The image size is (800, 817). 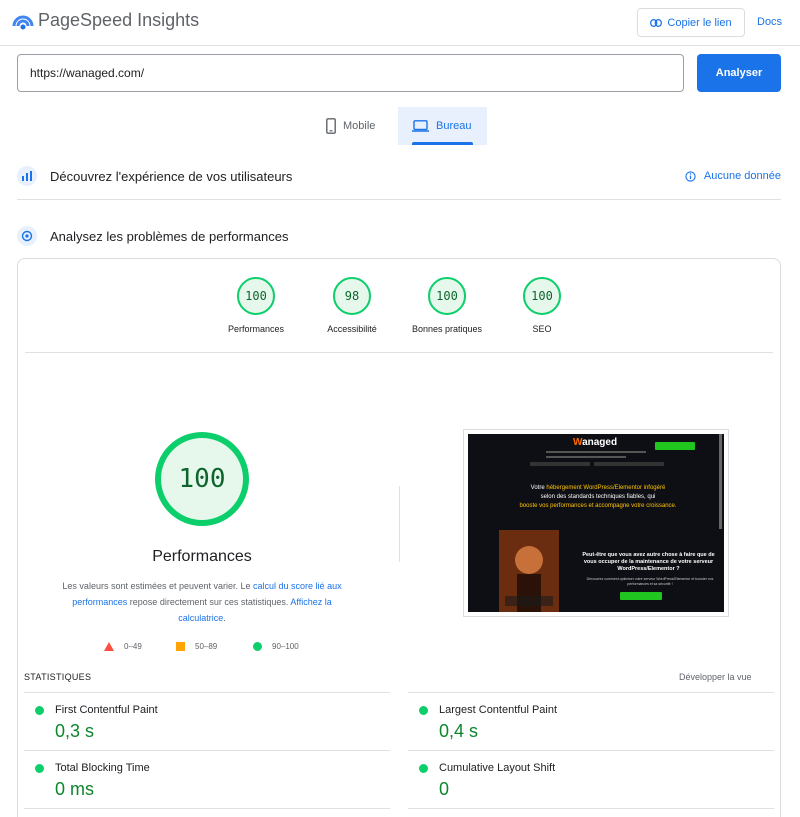 What do you see at coordinates (133, 646) in the screenshot?
I see `legend-range: 0–49` at bounding box center [133, 646].